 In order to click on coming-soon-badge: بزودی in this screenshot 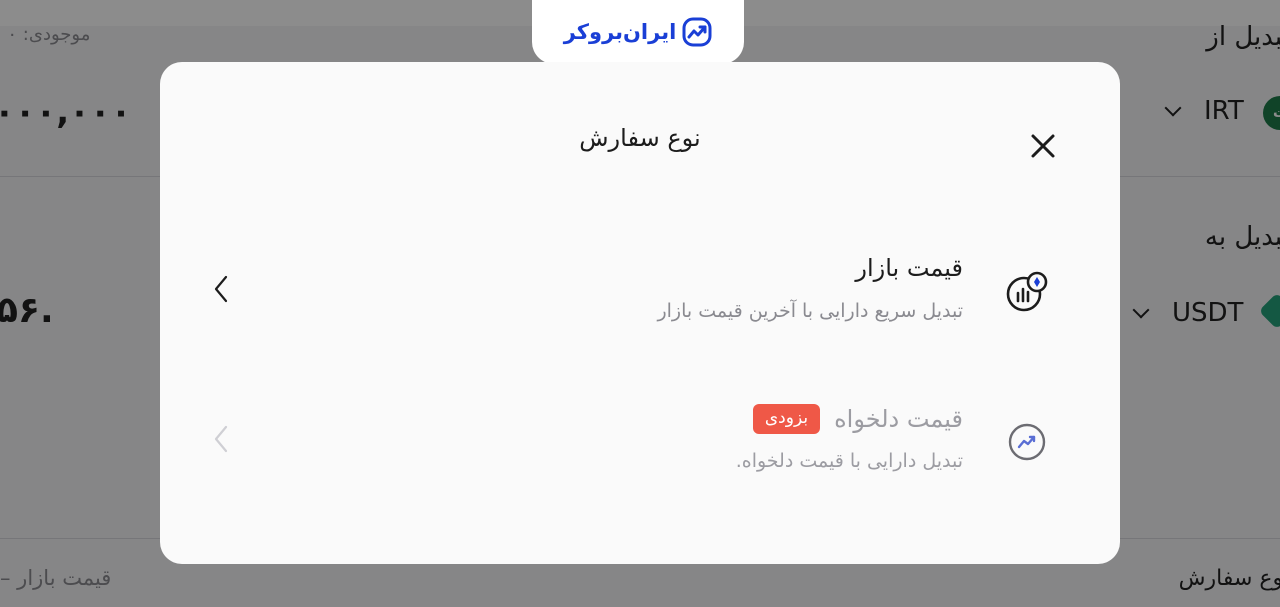, I will do `click(786, 419)`.